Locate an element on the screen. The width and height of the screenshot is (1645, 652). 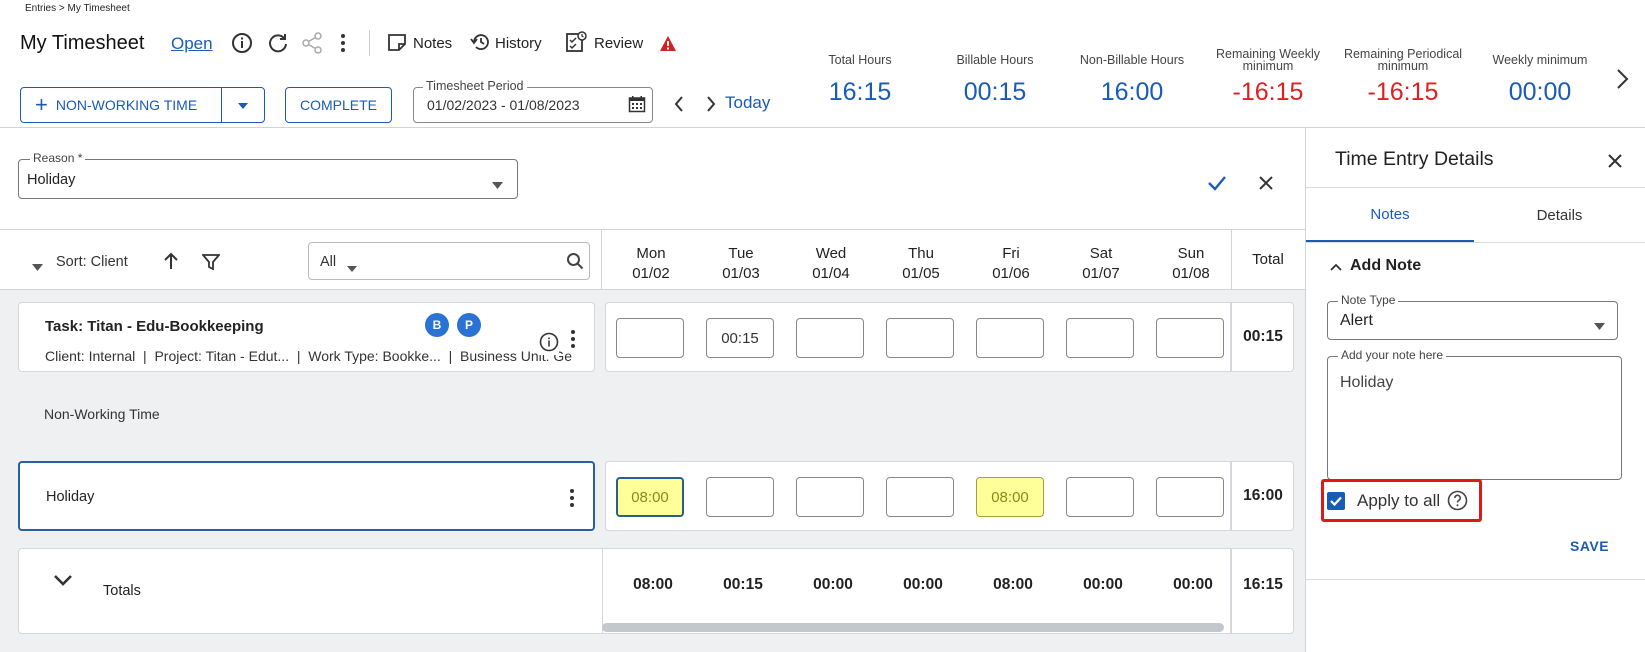
task-cell-sat is located at coordinates (1100, 338).